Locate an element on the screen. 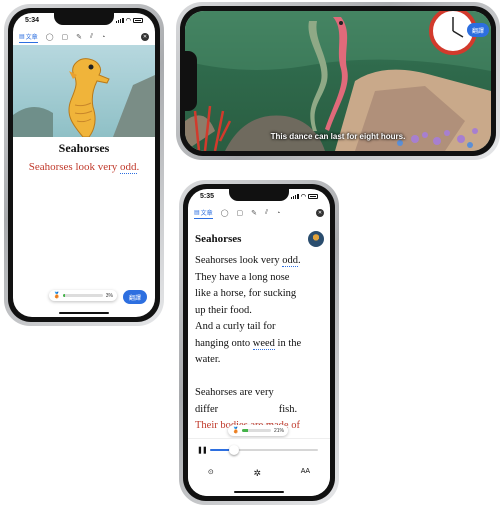 The height and width of the screenshot is (505, 503). reading-progress: 🥉 3% is located at coordinates (83, 295).